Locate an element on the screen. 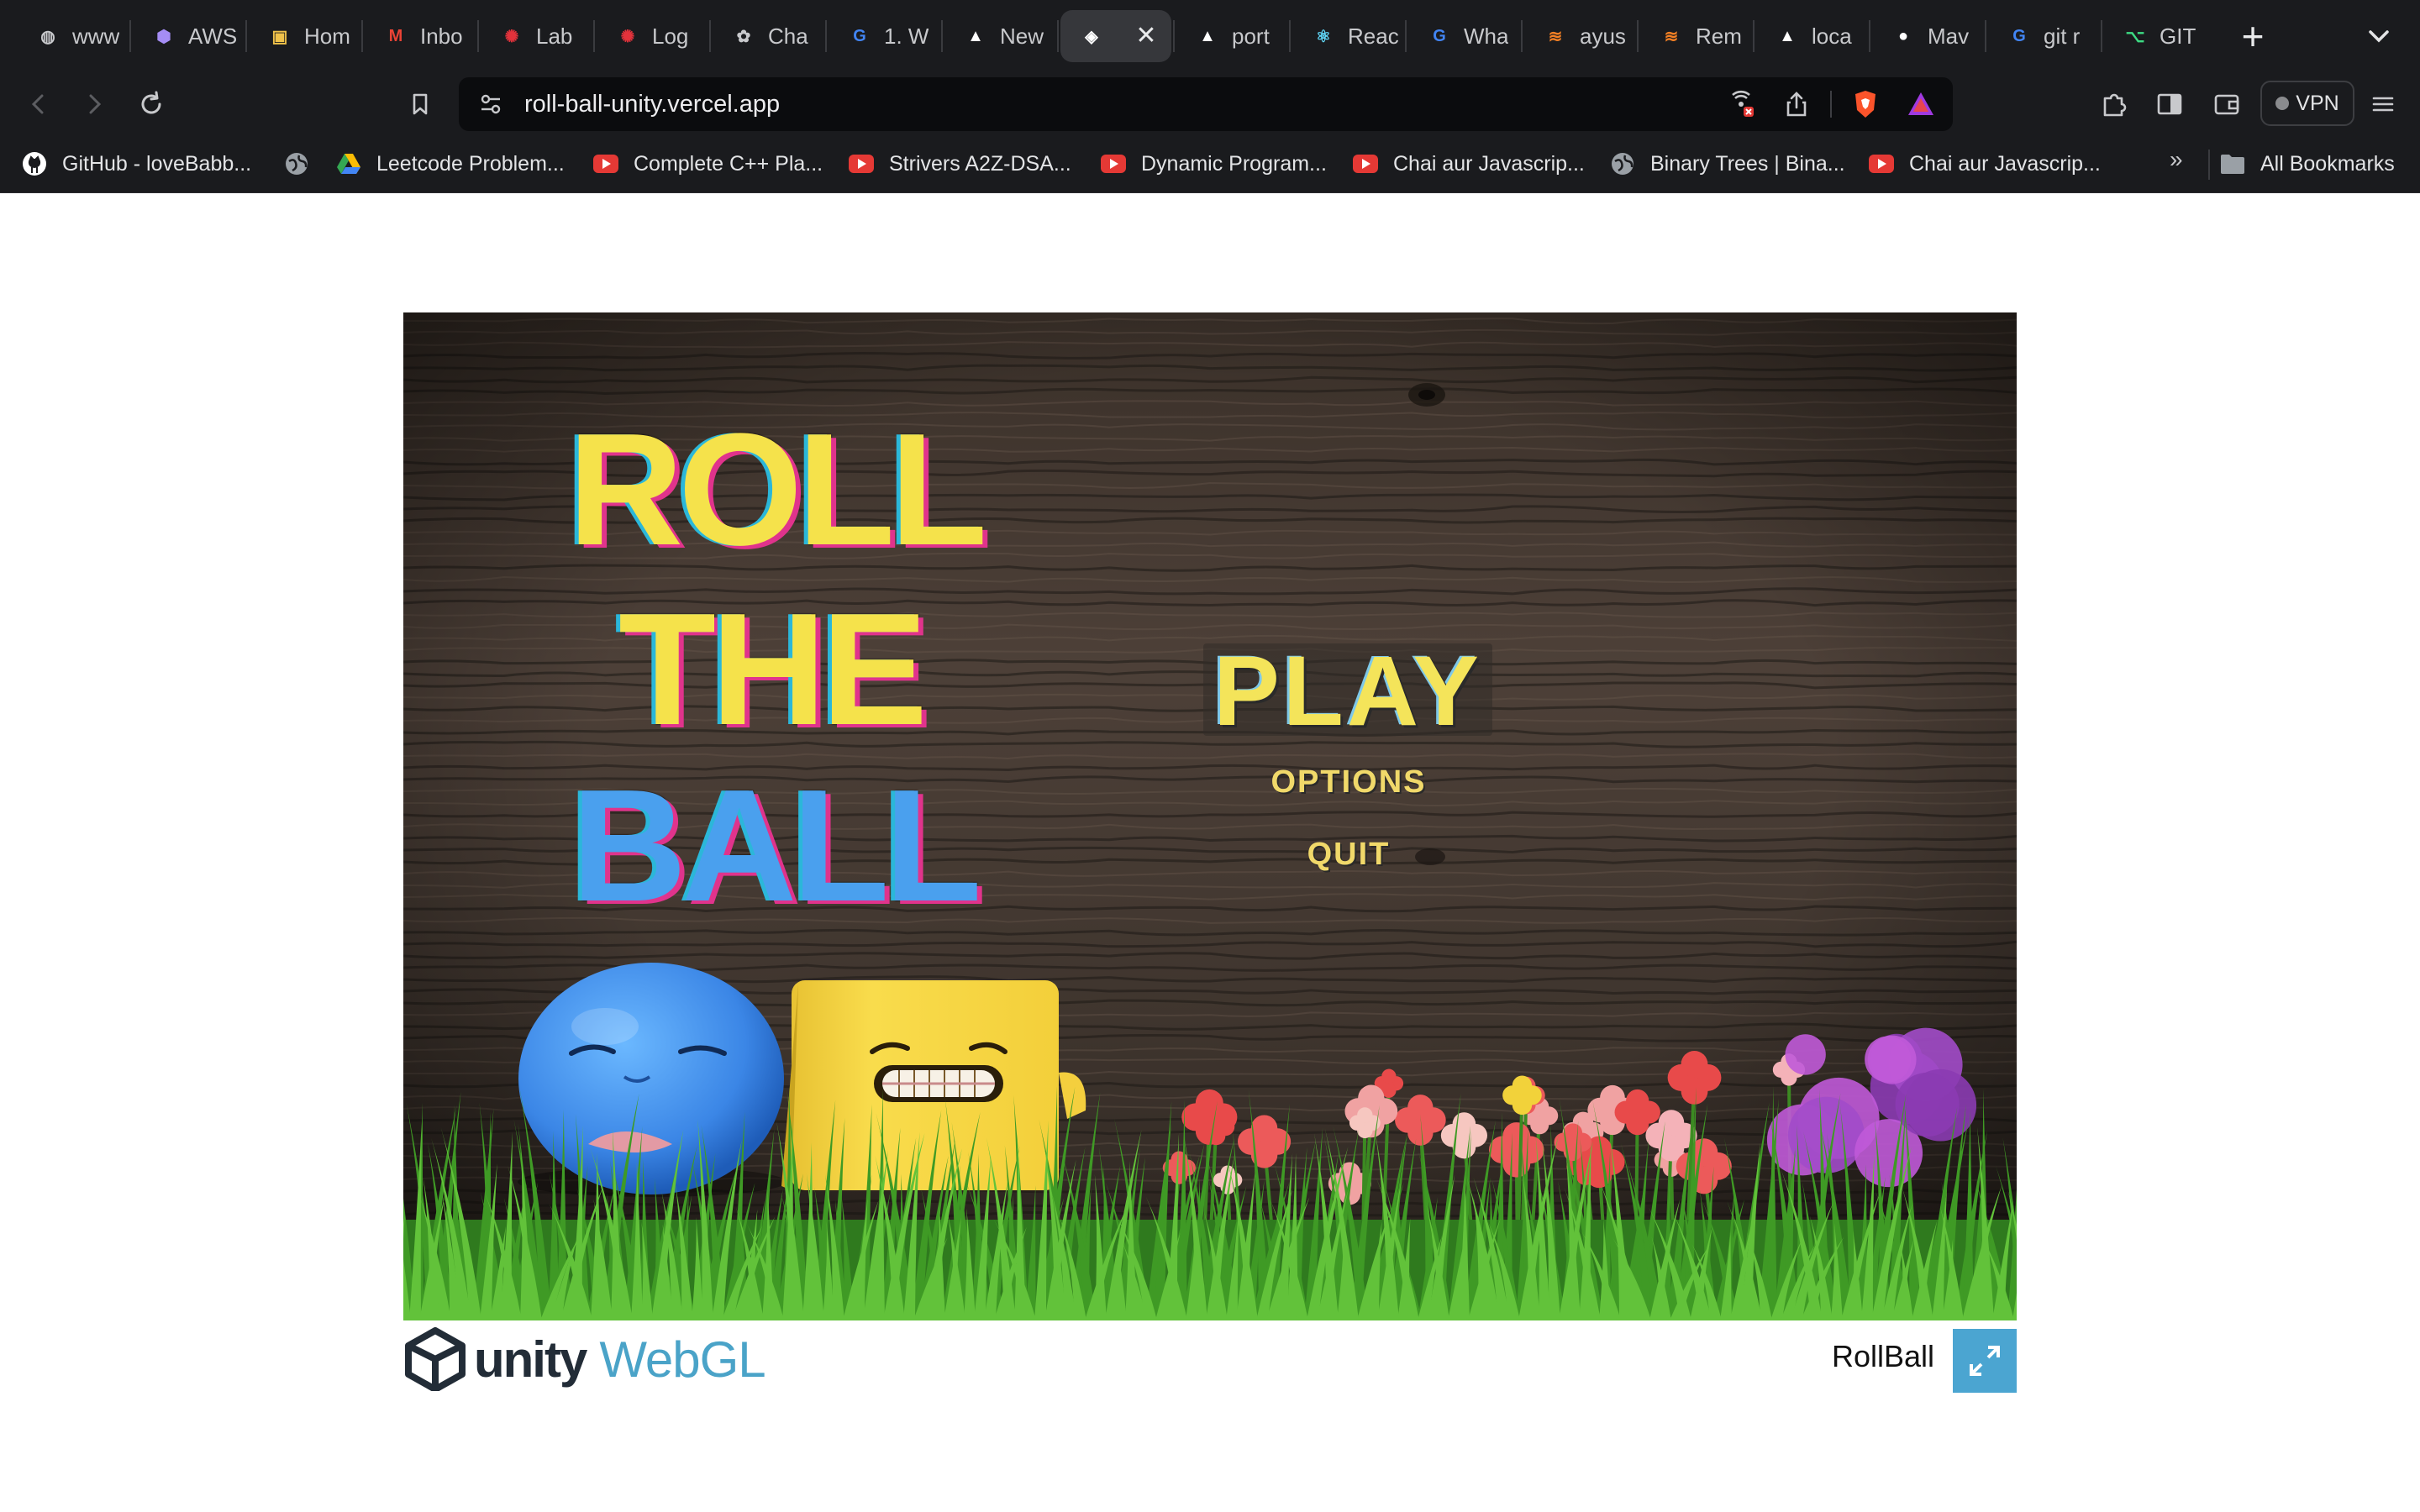  main-menu-button is located at coordinates (2383, 104).